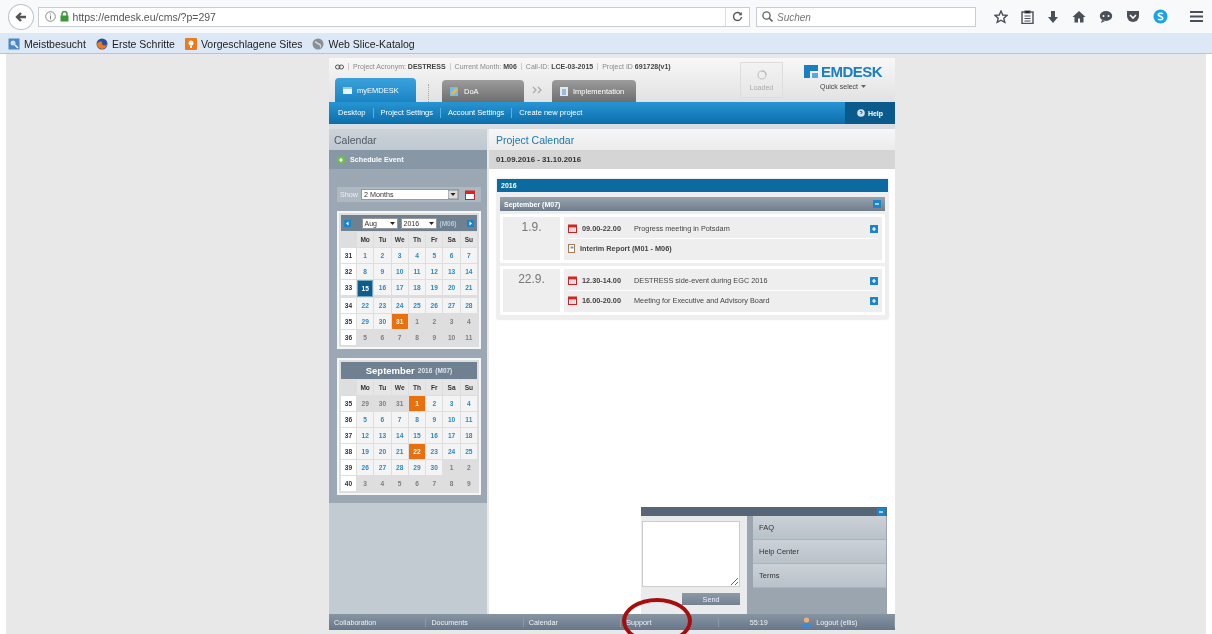 Image resolution: width=1212 pixels, height=634 pixels. Describe the element at coordinates (657, 616) in the screenshot. I see `annotation-ellipse` at that location.